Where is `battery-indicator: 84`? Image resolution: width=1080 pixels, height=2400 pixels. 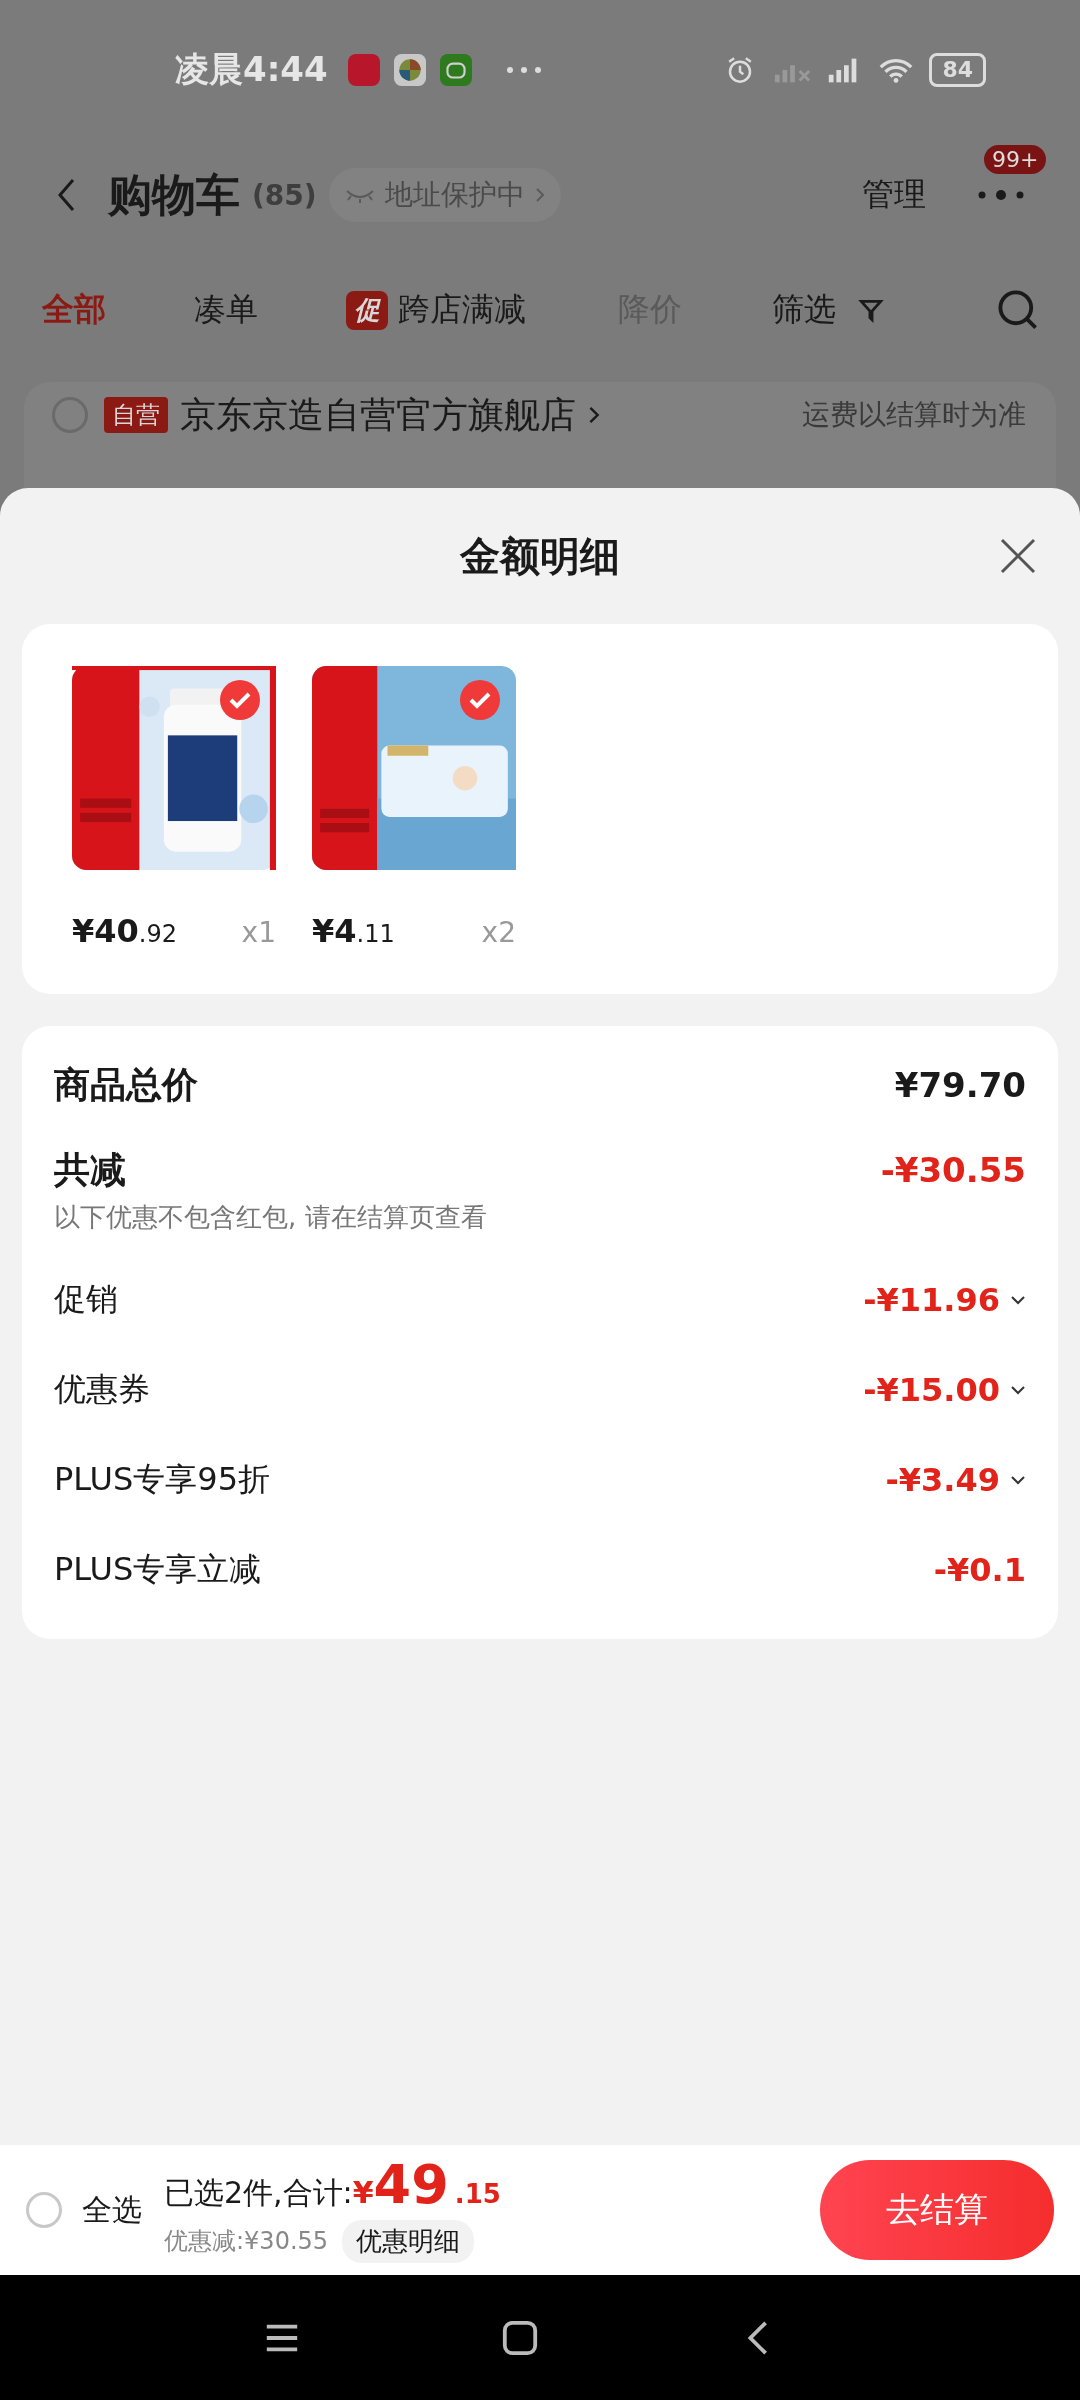
battery-indicator: 84 is located at coordinates (957, 70).